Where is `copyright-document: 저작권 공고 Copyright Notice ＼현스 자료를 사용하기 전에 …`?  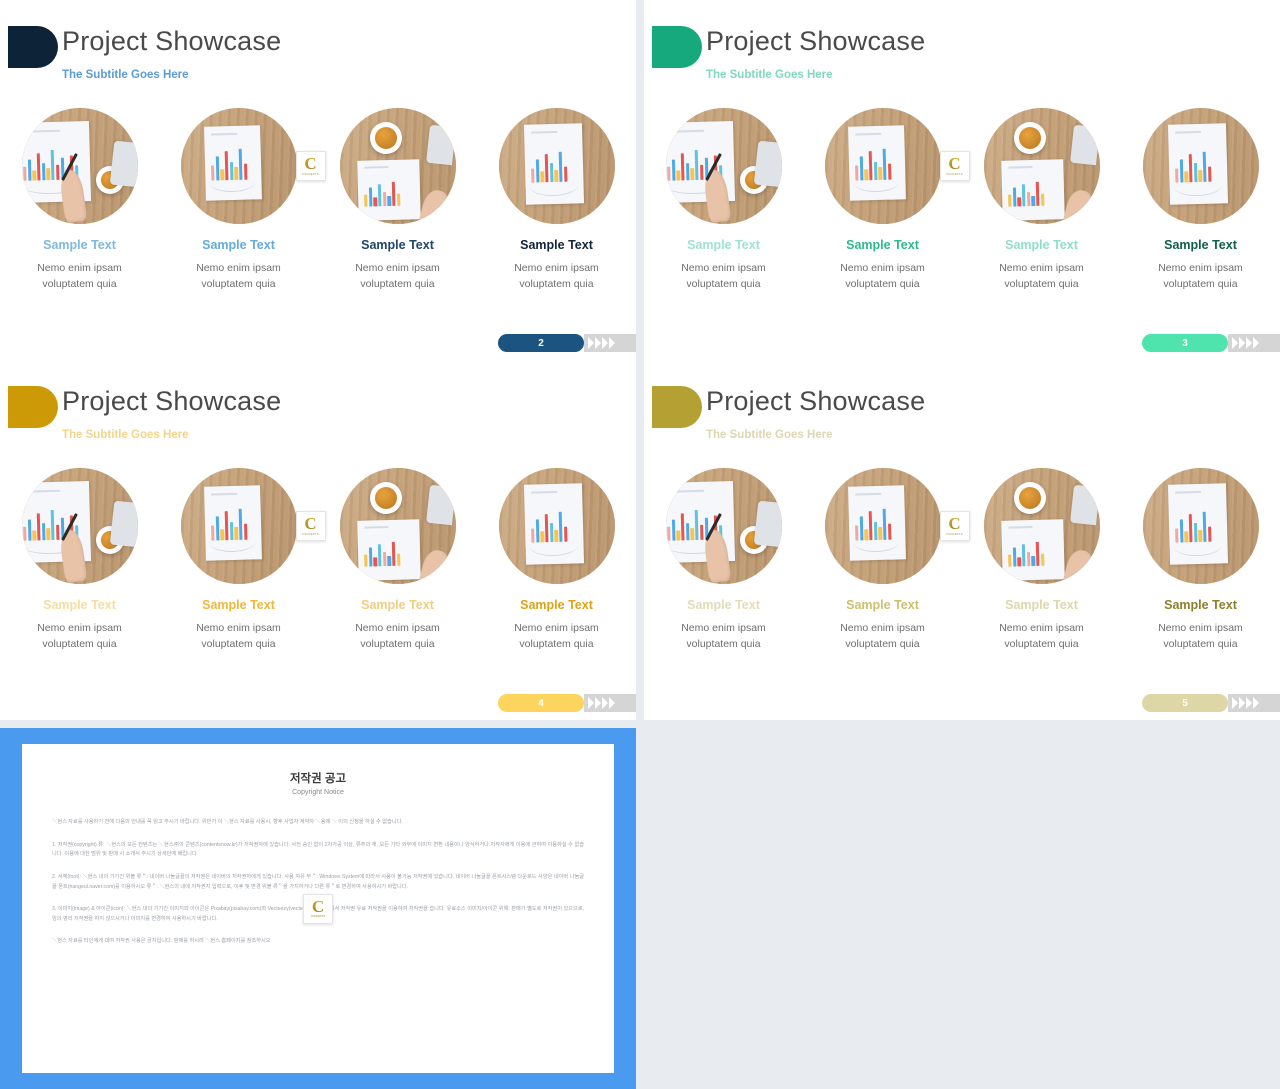
copyright-document: 저작권 공고 Copyright Notice ＼현스 자료를 사용하기 전에 … is located at coordinates (318, 908).